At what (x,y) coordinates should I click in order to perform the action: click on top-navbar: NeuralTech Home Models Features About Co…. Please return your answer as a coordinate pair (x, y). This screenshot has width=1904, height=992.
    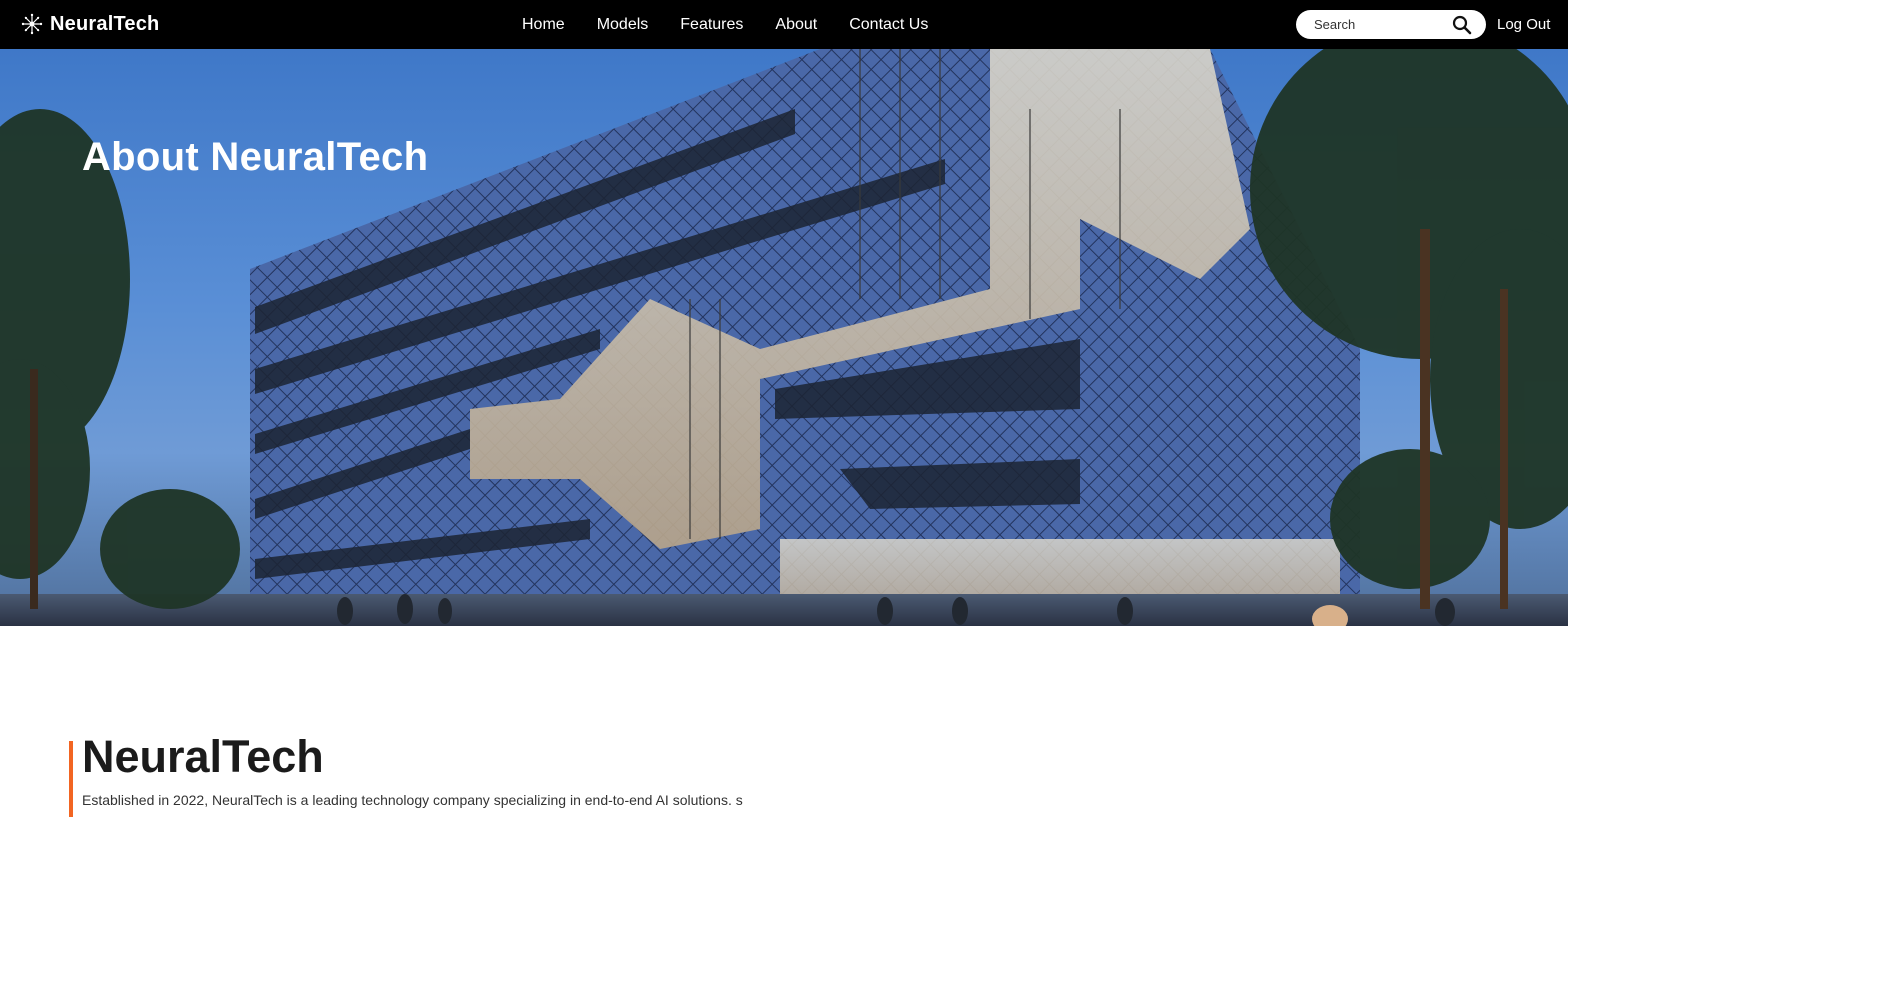
    Looking at the image, I should click on (784, 24).